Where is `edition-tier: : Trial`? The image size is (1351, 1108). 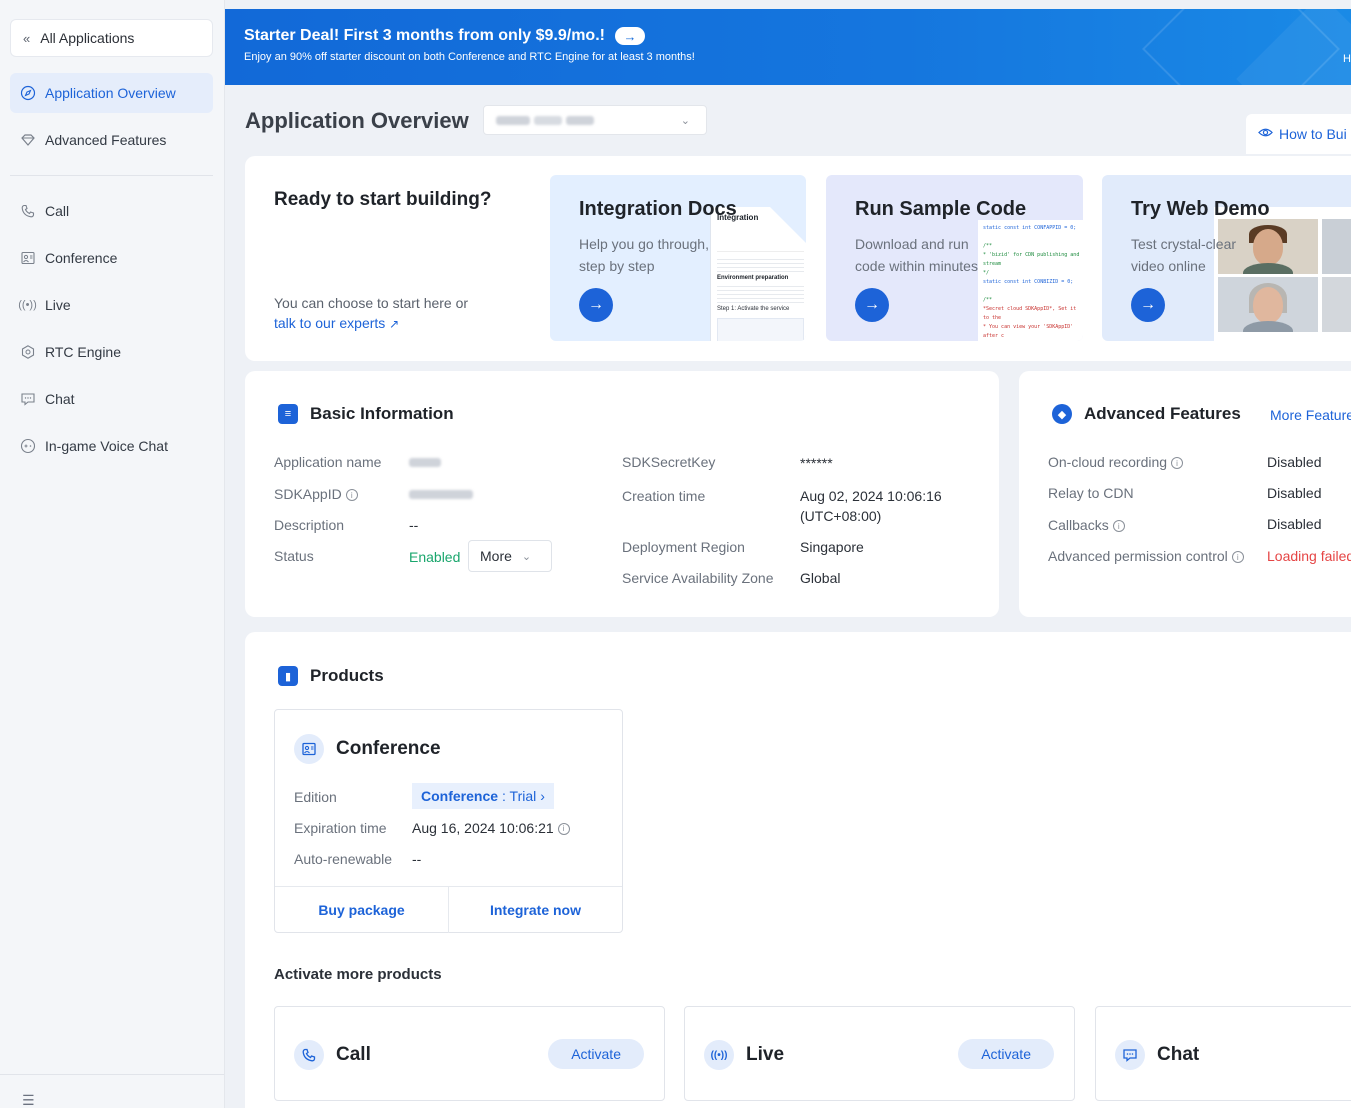 edition-tier: : Trial is located at coordinates (519, 796).